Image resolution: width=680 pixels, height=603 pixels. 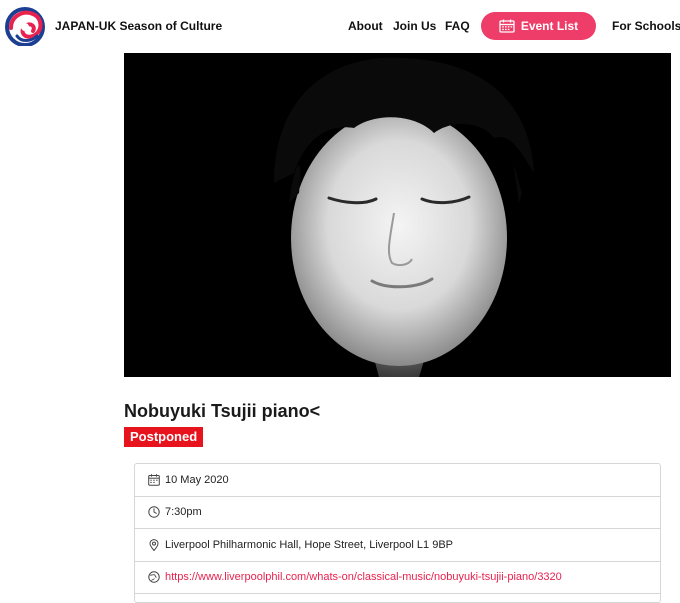 What do you see at coordinates (549, 26) in the screenshot?
I see `event-list-label: Event List` at bounding box center [549, 26].